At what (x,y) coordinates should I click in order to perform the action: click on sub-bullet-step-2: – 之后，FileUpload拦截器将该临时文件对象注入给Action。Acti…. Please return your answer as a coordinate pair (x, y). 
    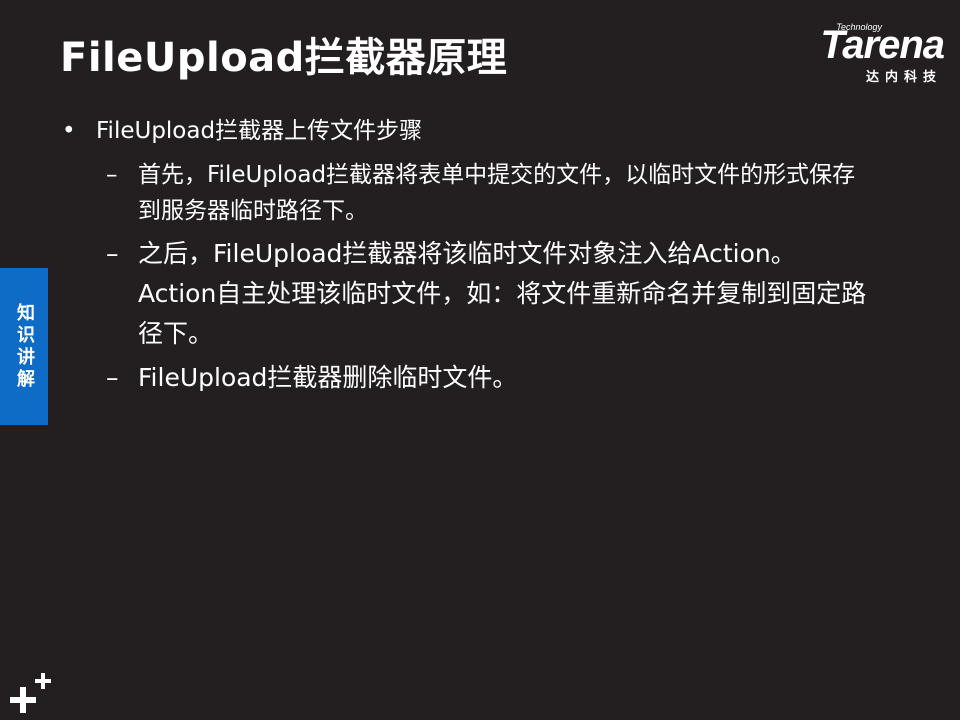
    Looking at the image, I should click on (466, 294).